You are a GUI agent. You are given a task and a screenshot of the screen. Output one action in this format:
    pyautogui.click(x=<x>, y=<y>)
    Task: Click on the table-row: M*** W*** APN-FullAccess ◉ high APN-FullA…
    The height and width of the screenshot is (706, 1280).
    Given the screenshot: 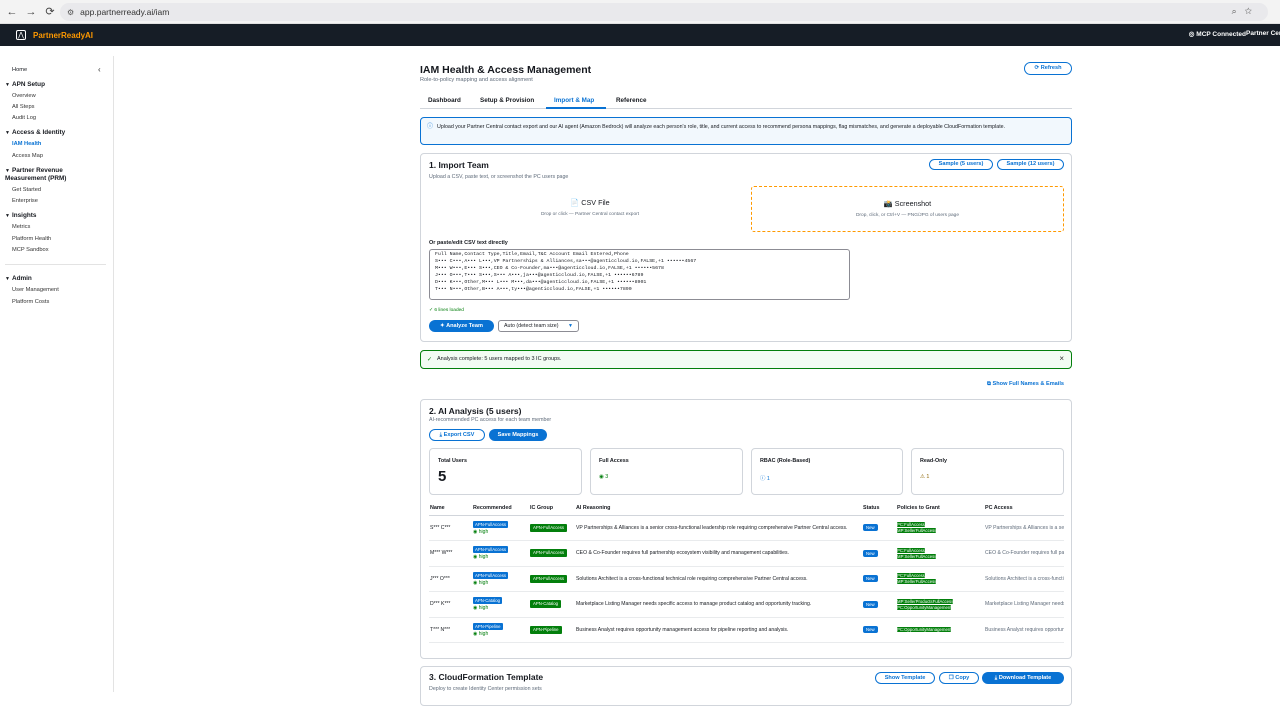 What is the action you would take?
    pyautogui.click(x=746, y=553)
    